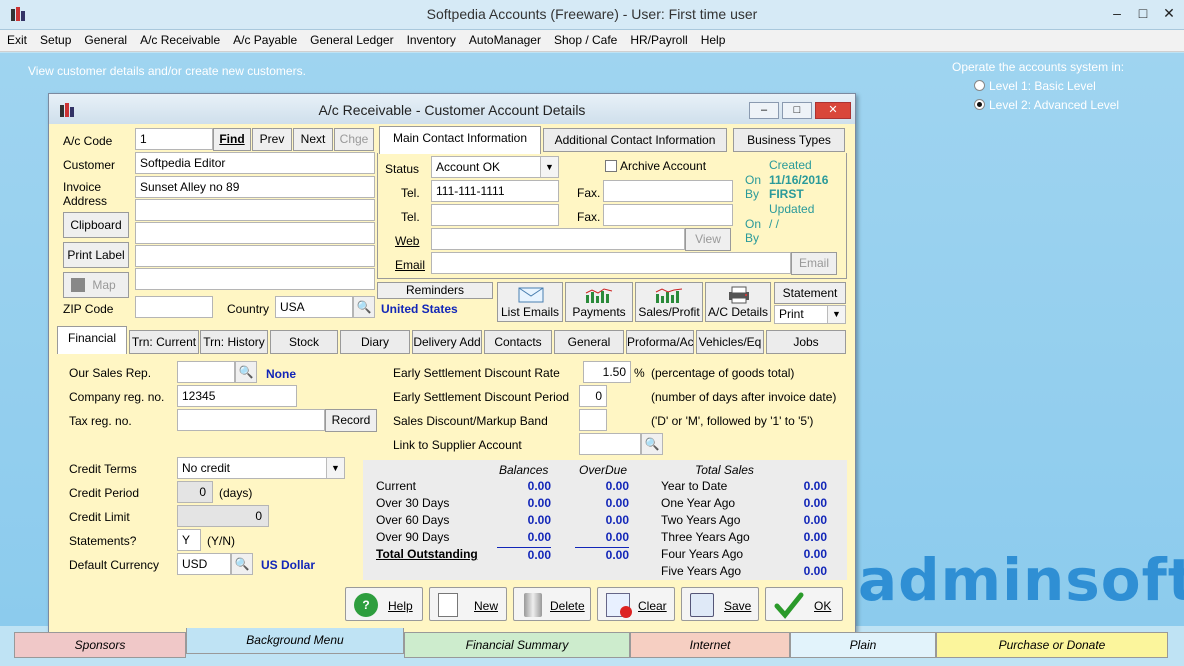 Image resolution: width=1184 pixels, height=666 pixels. Describe the element at coordinates (593, 396) in the screenshot. I see `esd-period-input: 0` at that location.